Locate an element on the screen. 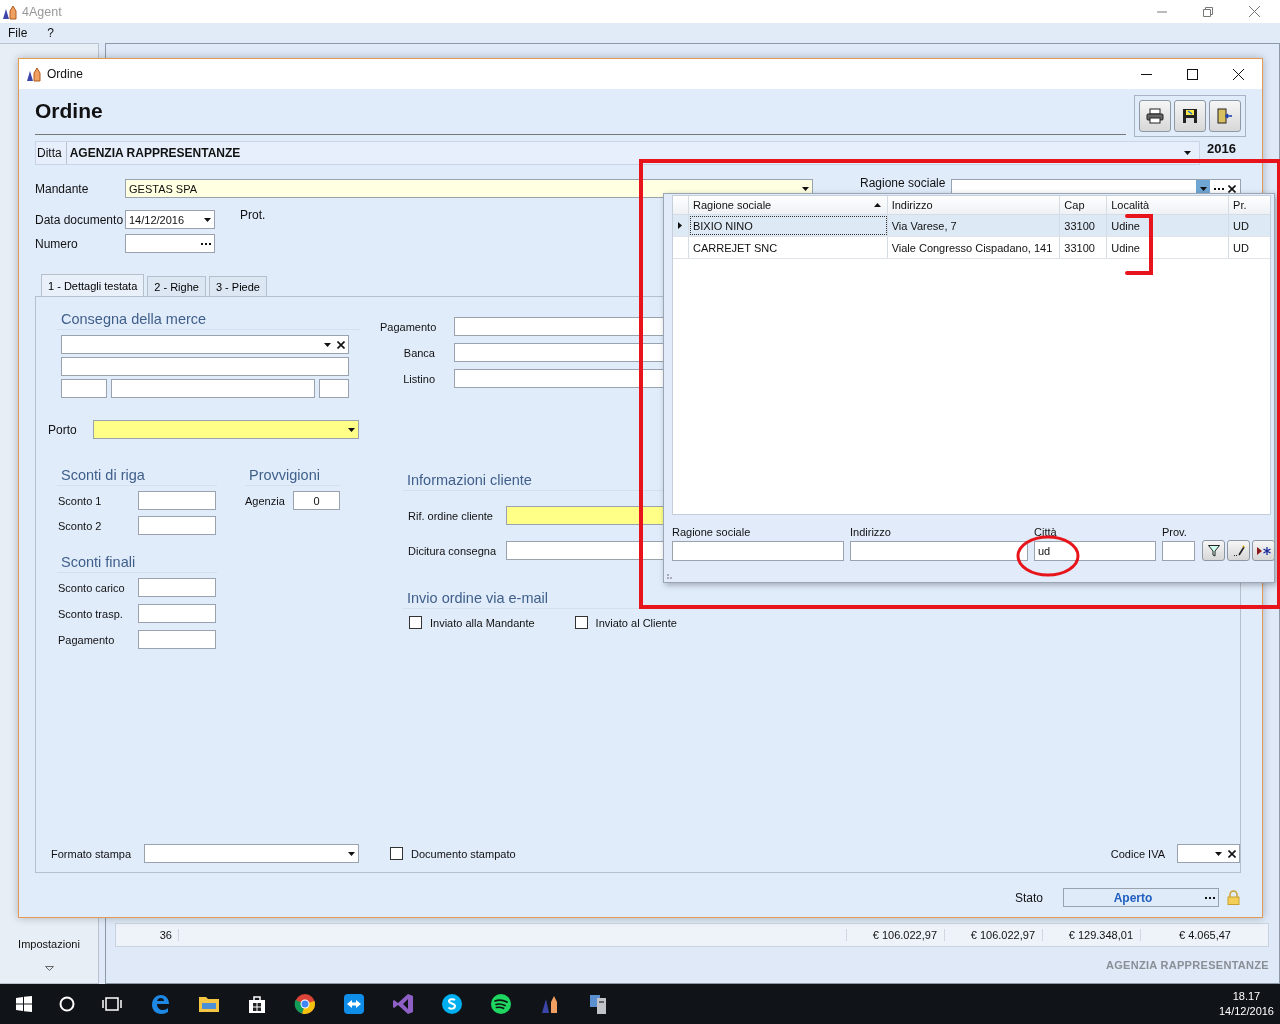  exit-button is located at coordinates (1225, 116).